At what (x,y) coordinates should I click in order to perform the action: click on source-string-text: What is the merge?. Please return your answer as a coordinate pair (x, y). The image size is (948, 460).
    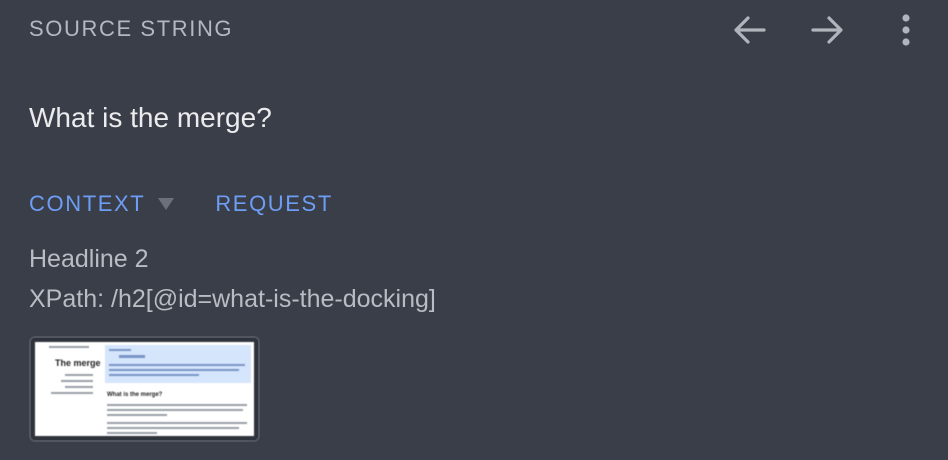
    Looking at the image, I should click on (150, 117).